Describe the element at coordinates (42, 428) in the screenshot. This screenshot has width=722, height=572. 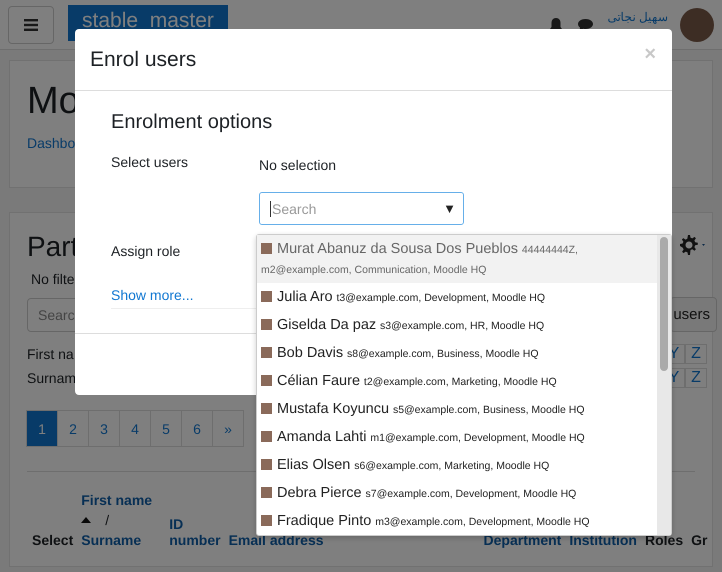
I see `page-button: 1` at that location.